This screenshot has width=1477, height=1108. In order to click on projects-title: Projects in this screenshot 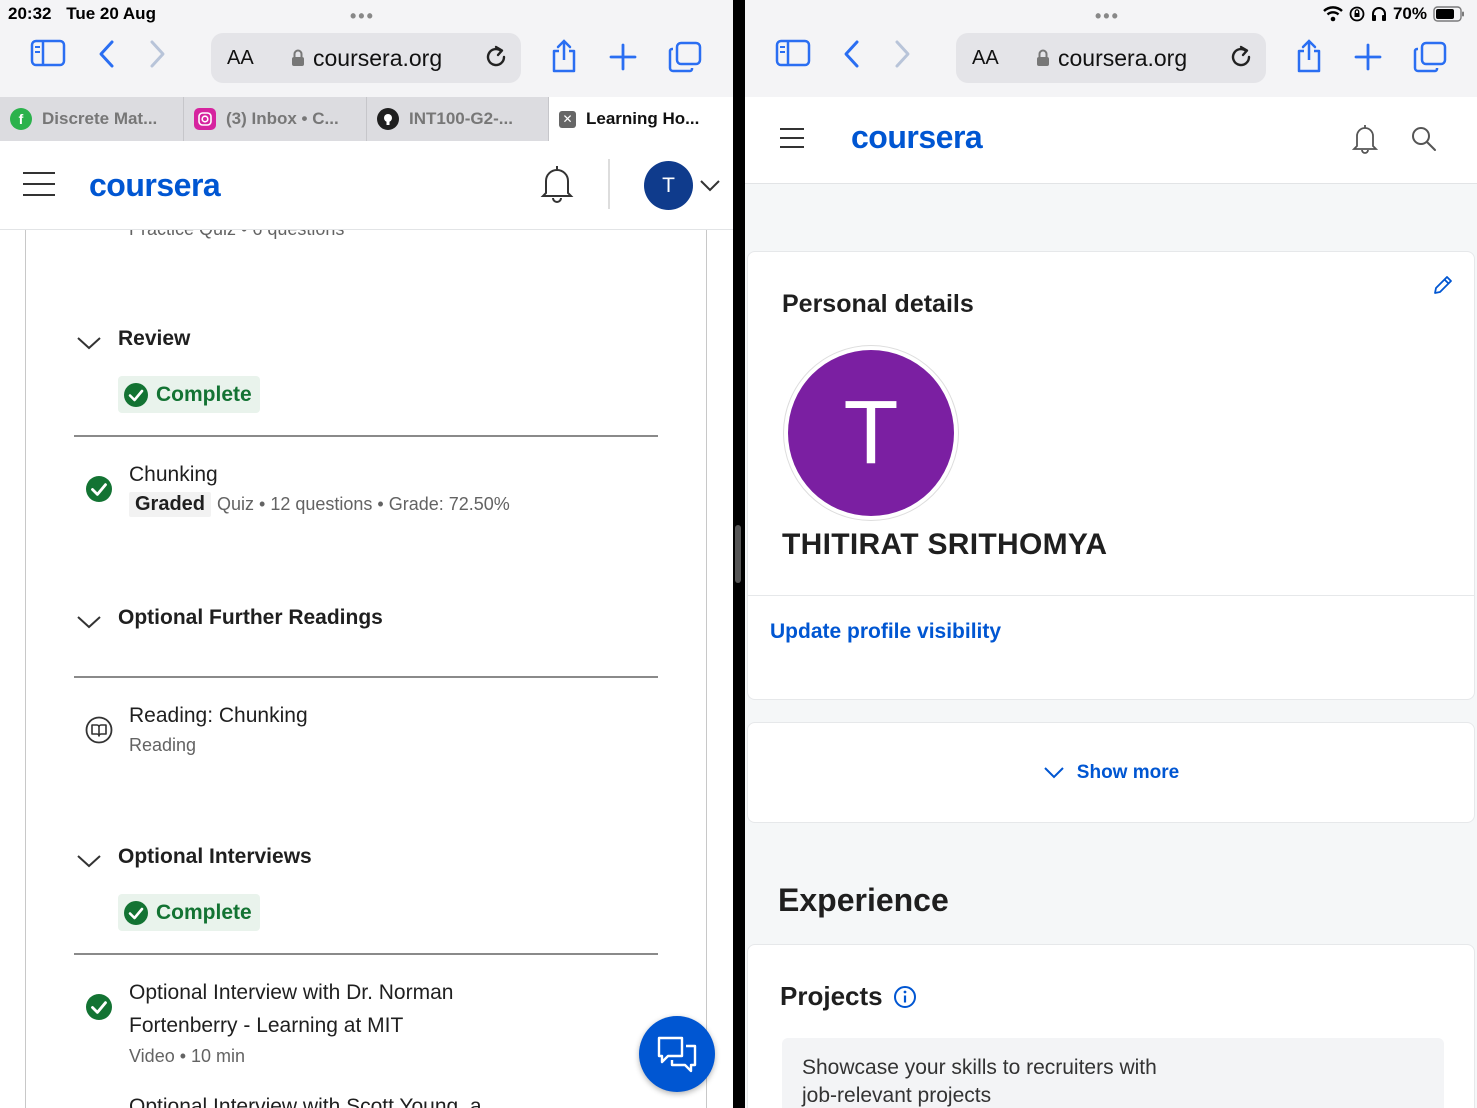, I will do `click(831, 996)`.